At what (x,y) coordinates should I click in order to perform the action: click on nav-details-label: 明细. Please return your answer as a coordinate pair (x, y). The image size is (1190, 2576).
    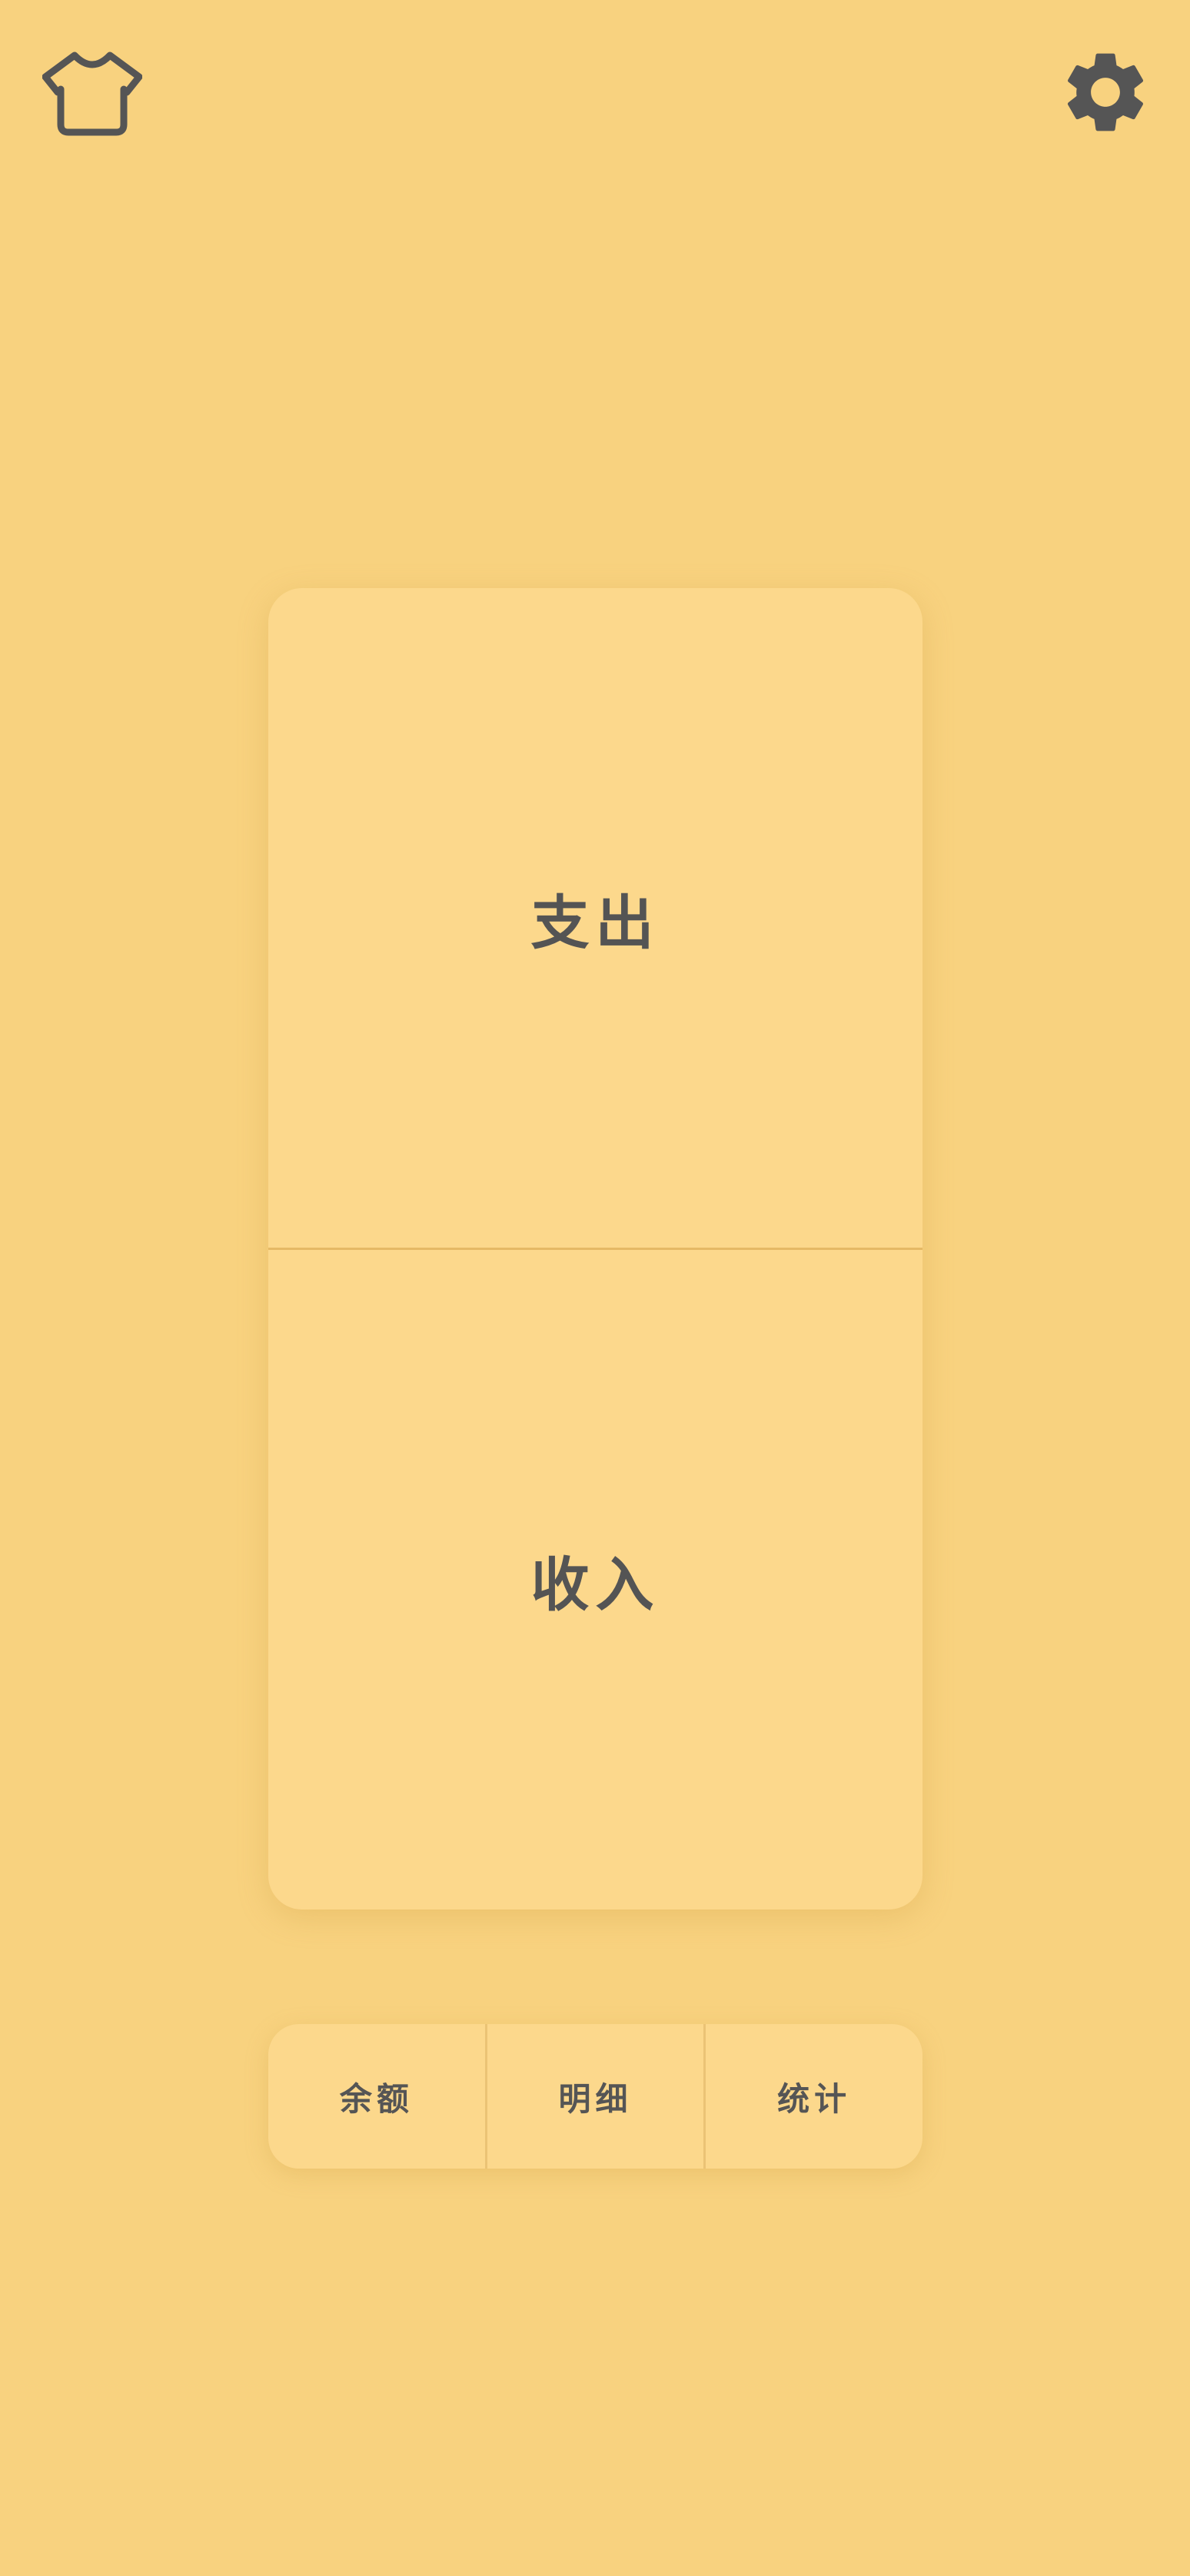
    Looking at the image, I should click on (595, 2098).